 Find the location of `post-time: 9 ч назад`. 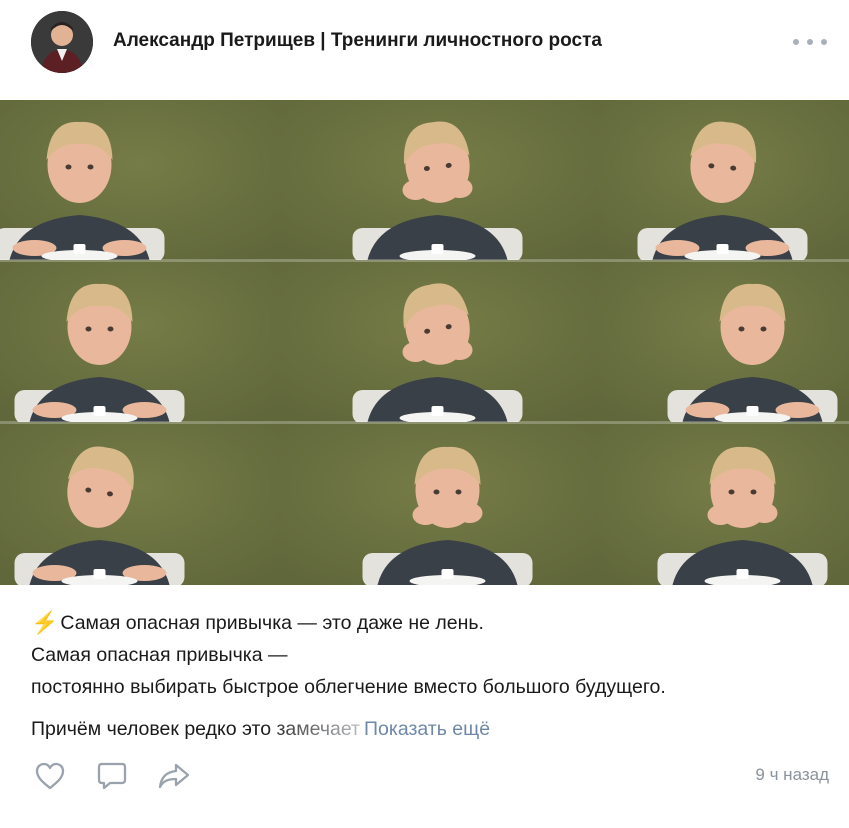

post-time: 9 ч назад is located at coordinates (792, 775).